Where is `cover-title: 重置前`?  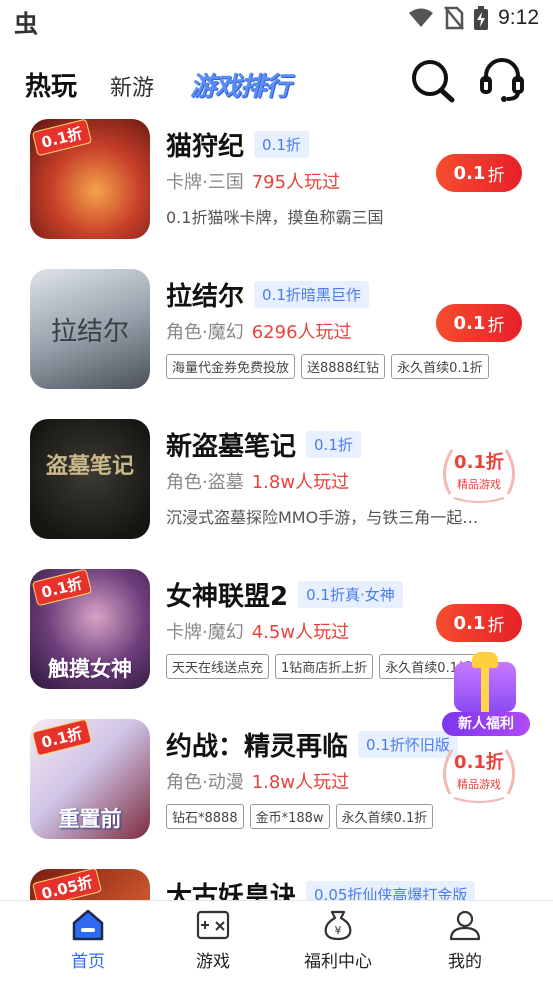
cover-title: 重置前 is located at coordinates (90, 819).